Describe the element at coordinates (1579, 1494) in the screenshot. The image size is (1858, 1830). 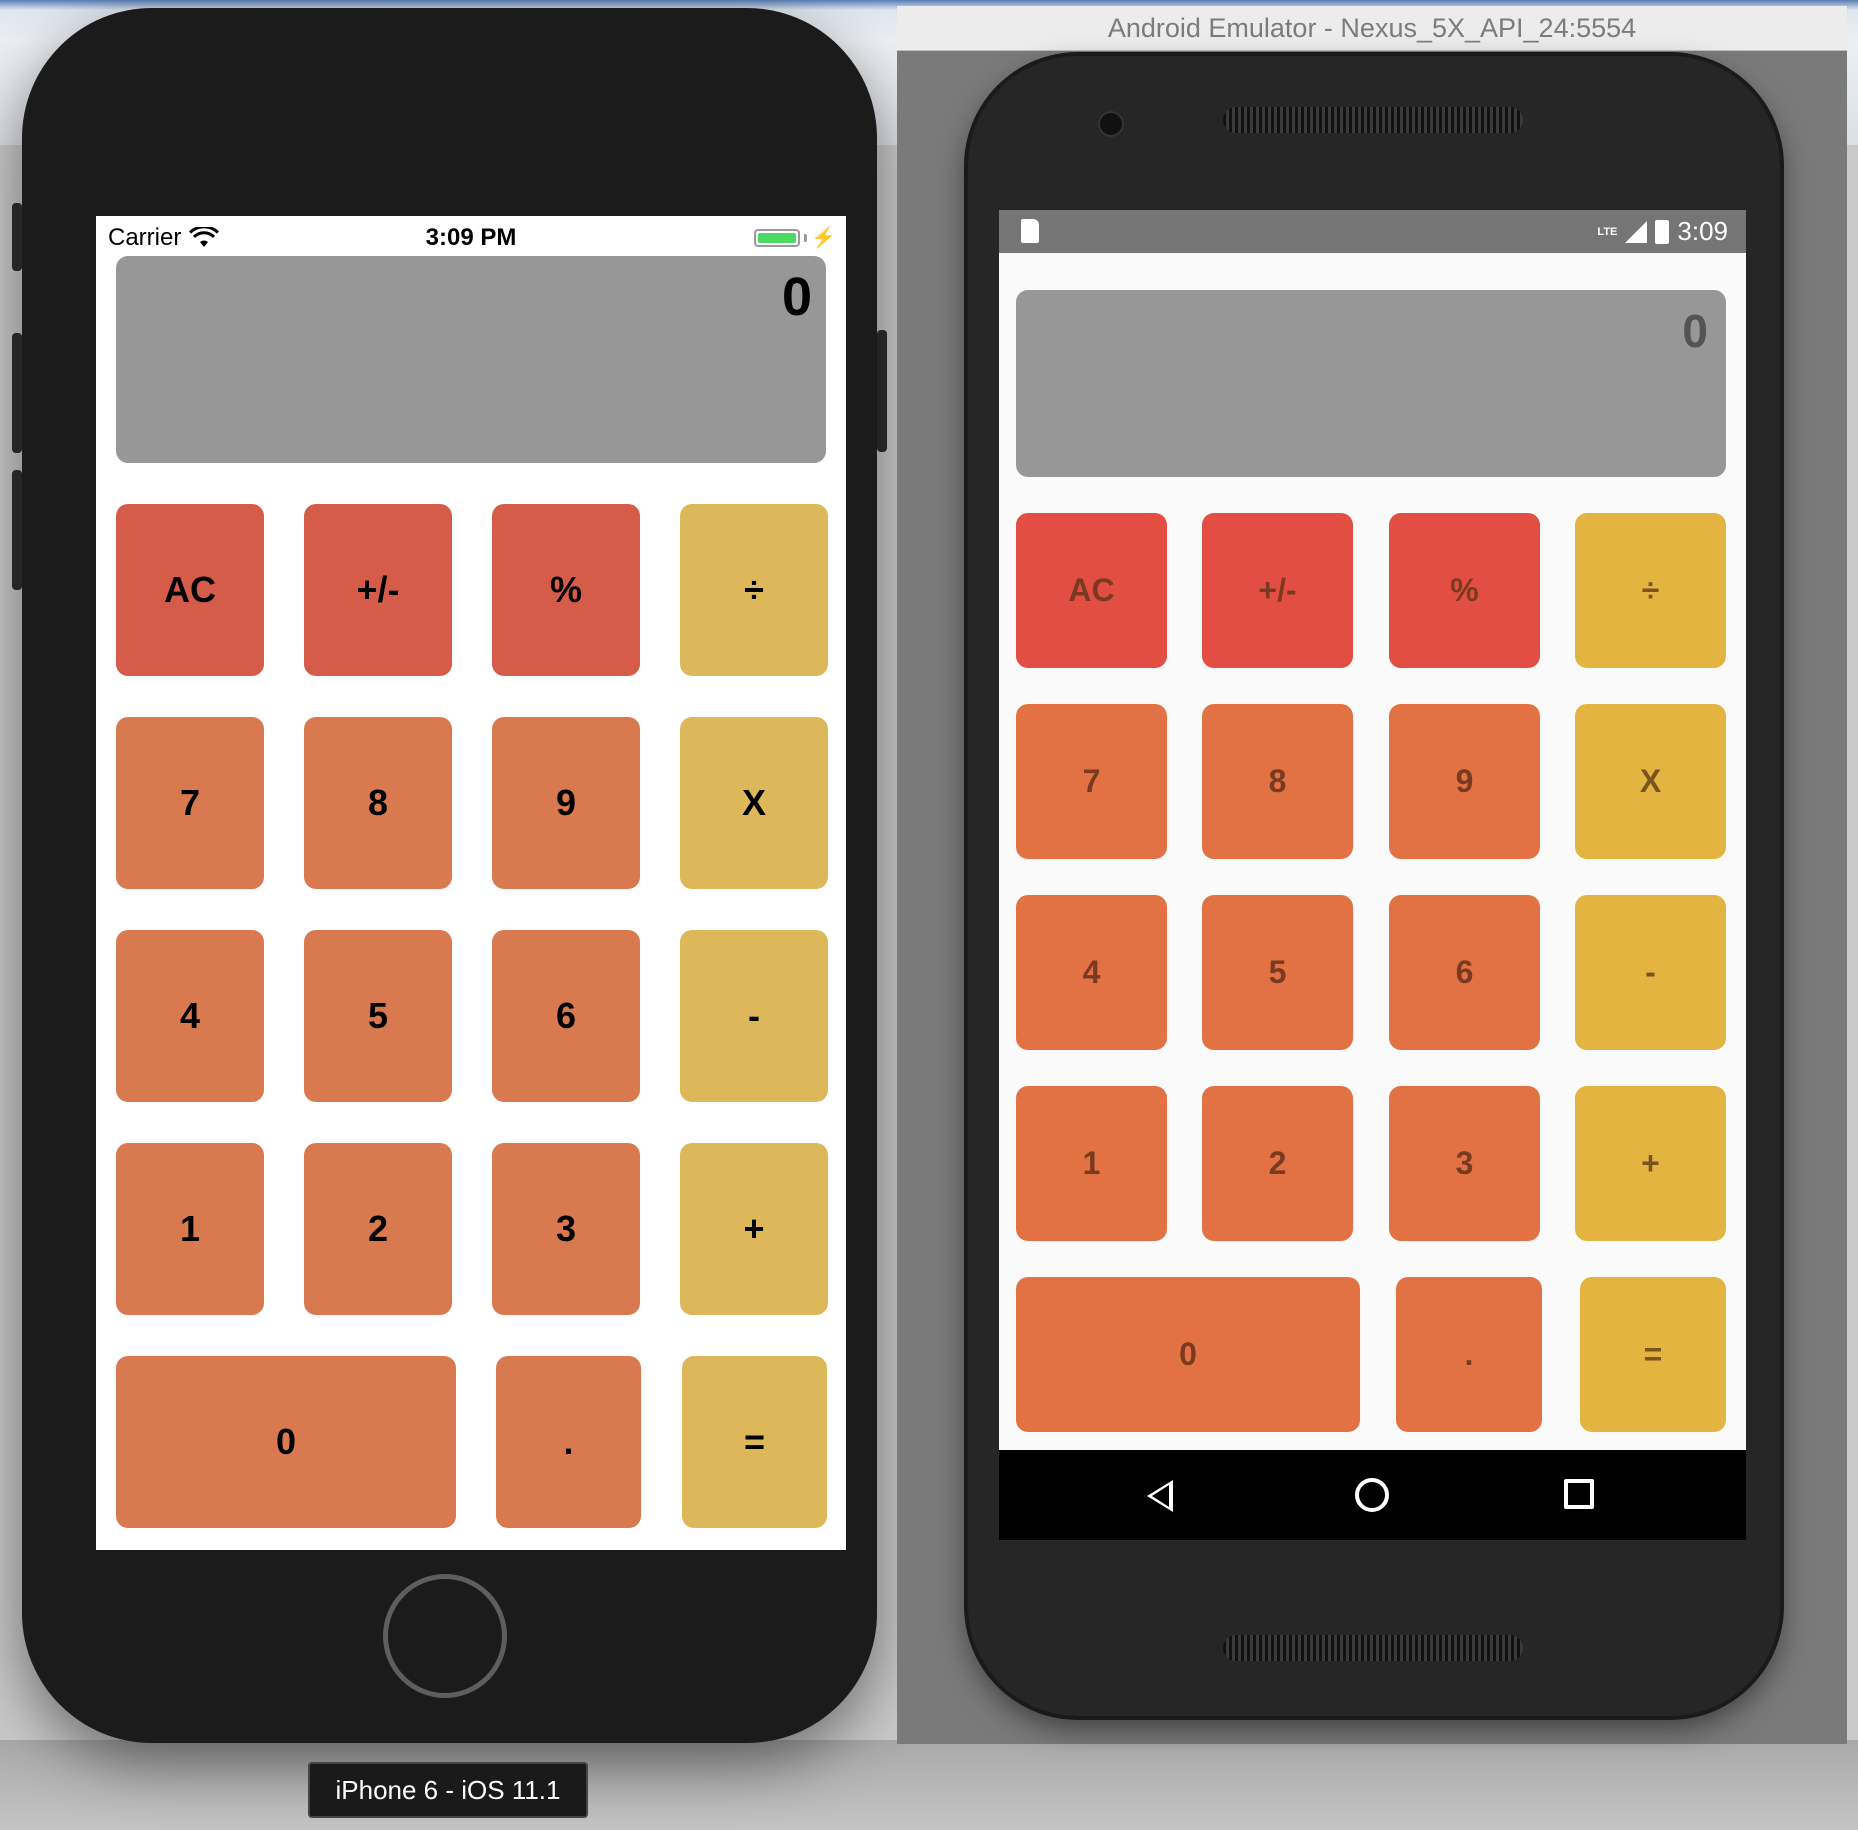
I see `recents-icon` at that location.